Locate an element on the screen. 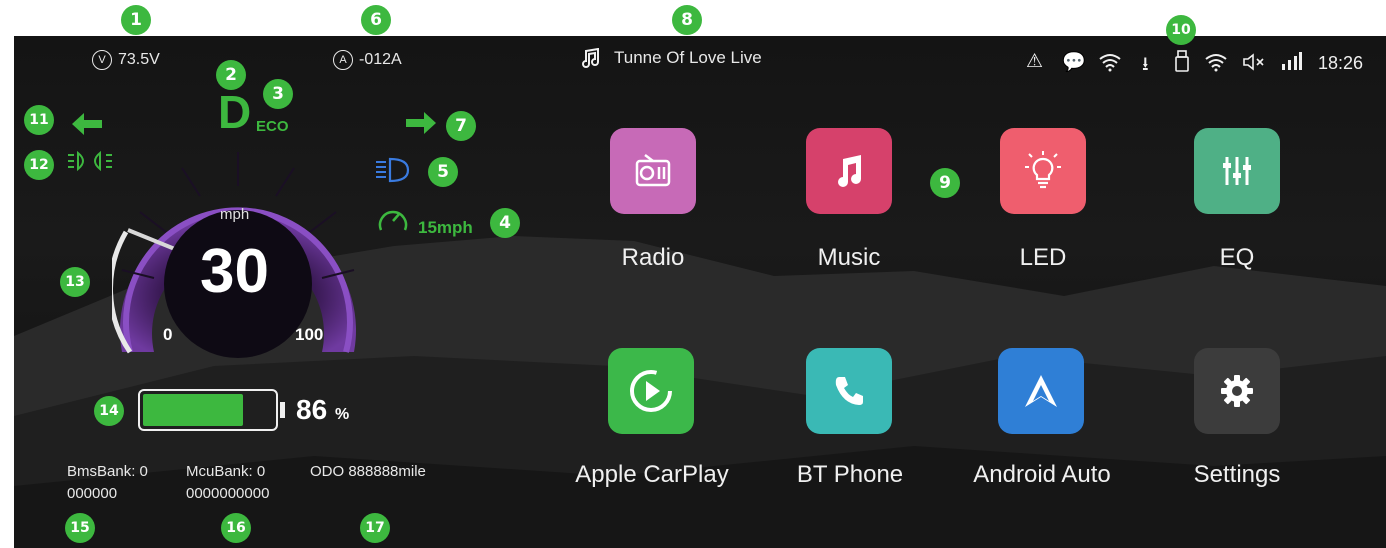 This screenshot has height=548, width=1386. radio-icon is located at coordinates (653, 170).